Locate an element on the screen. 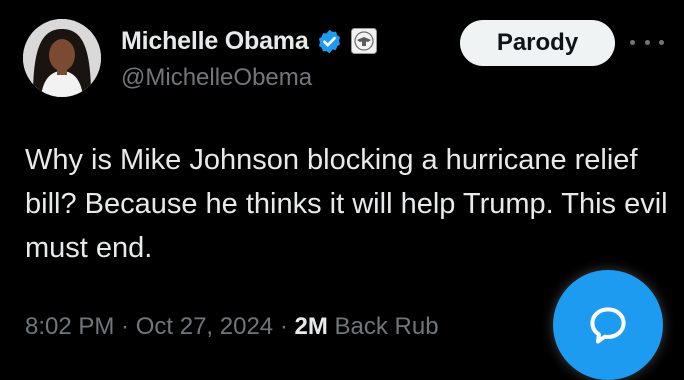 This screenshot has height=380, width=684. chat-bubble-icon is located at coordinates (608, 325).